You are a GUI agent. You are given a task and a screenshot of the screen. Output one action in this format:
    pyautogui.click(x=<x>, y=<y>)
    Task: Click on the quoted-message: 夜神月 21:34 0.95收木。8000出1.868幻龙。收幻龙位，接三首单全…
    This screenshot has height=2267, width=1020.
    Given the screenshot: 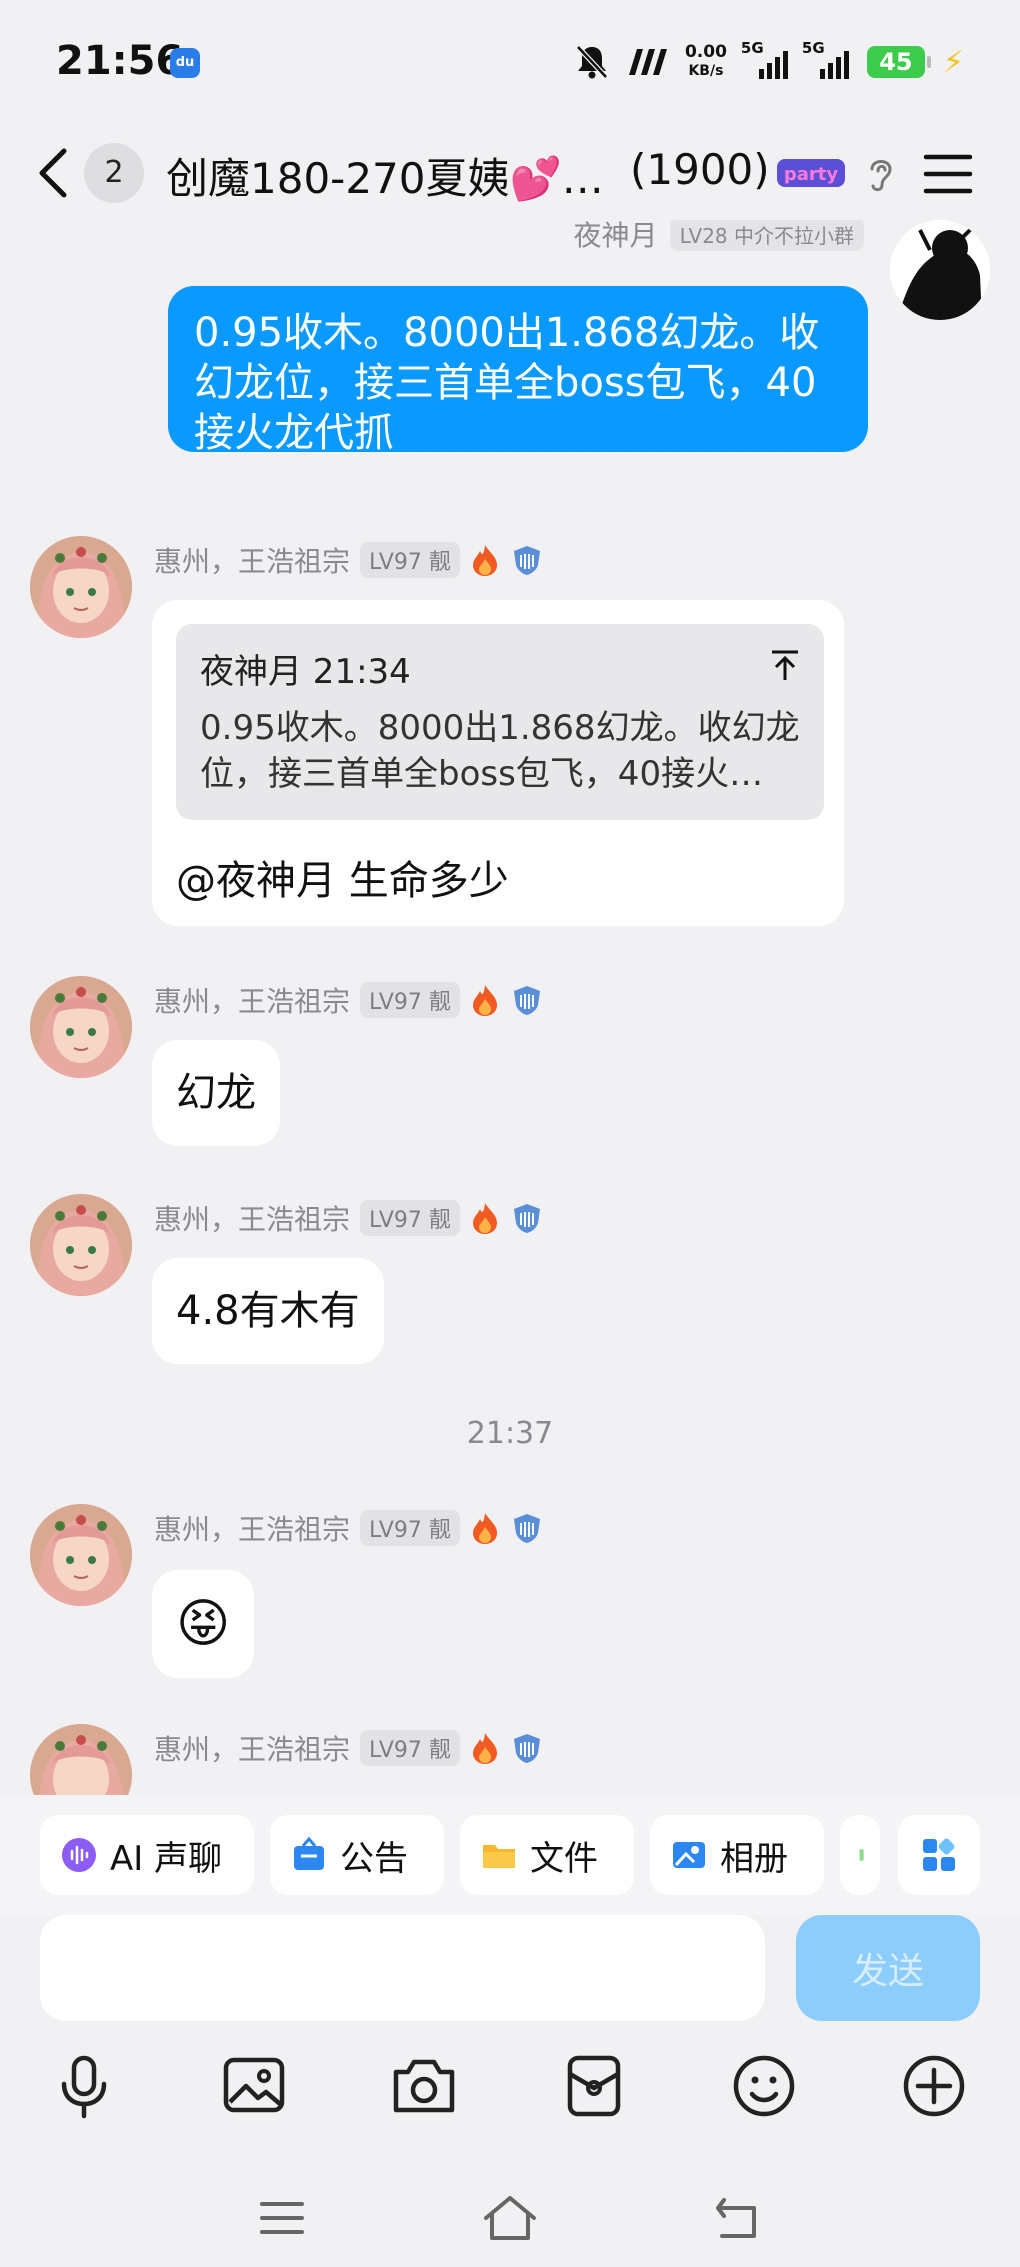 What is the action you would take?
    pyautogui.click(x=500, y=722)
    